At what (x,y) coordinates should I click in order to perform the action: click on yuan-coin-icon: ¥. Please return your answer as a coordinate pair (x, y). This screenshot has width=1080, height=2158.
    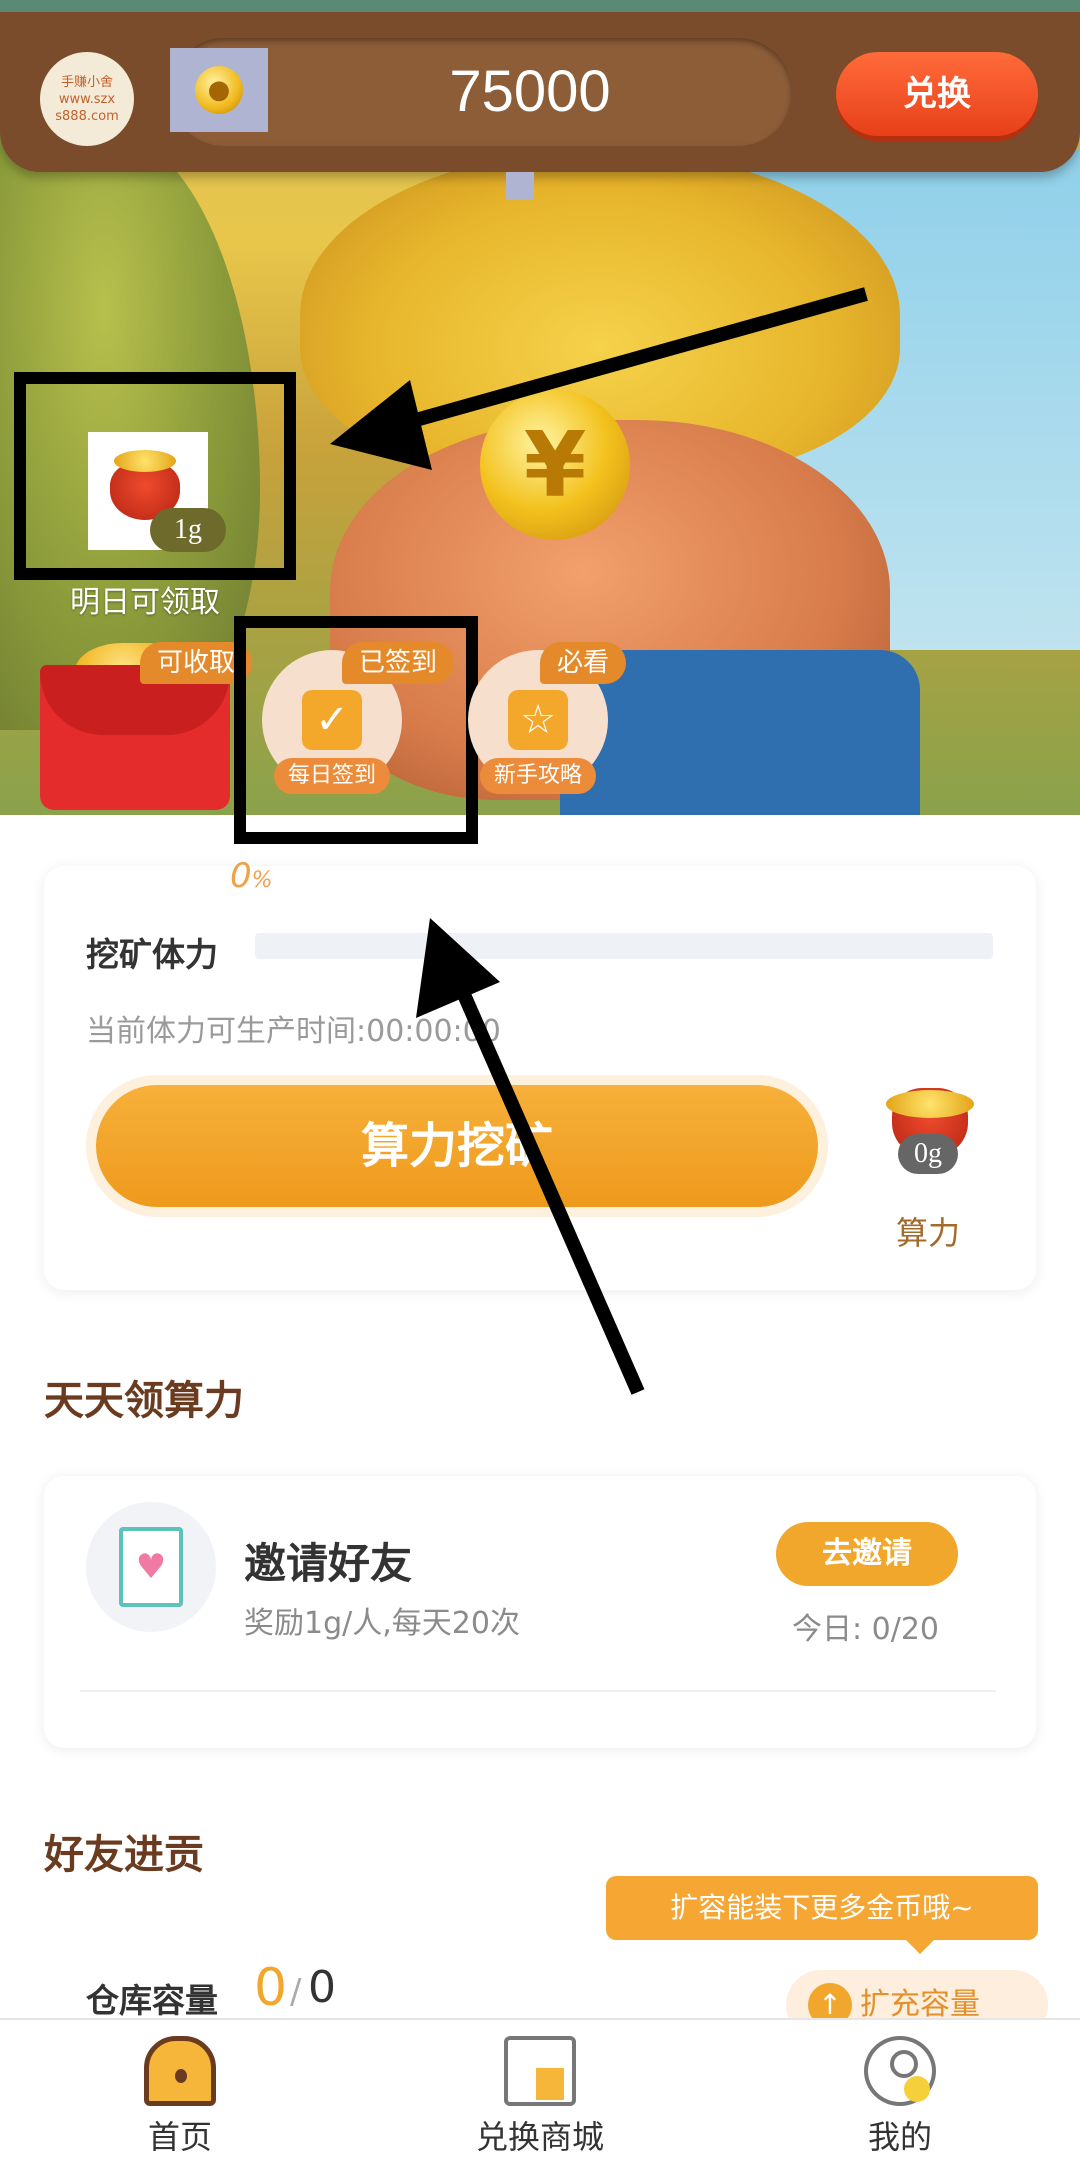
    Looking at the image, I should click on (555, 465).